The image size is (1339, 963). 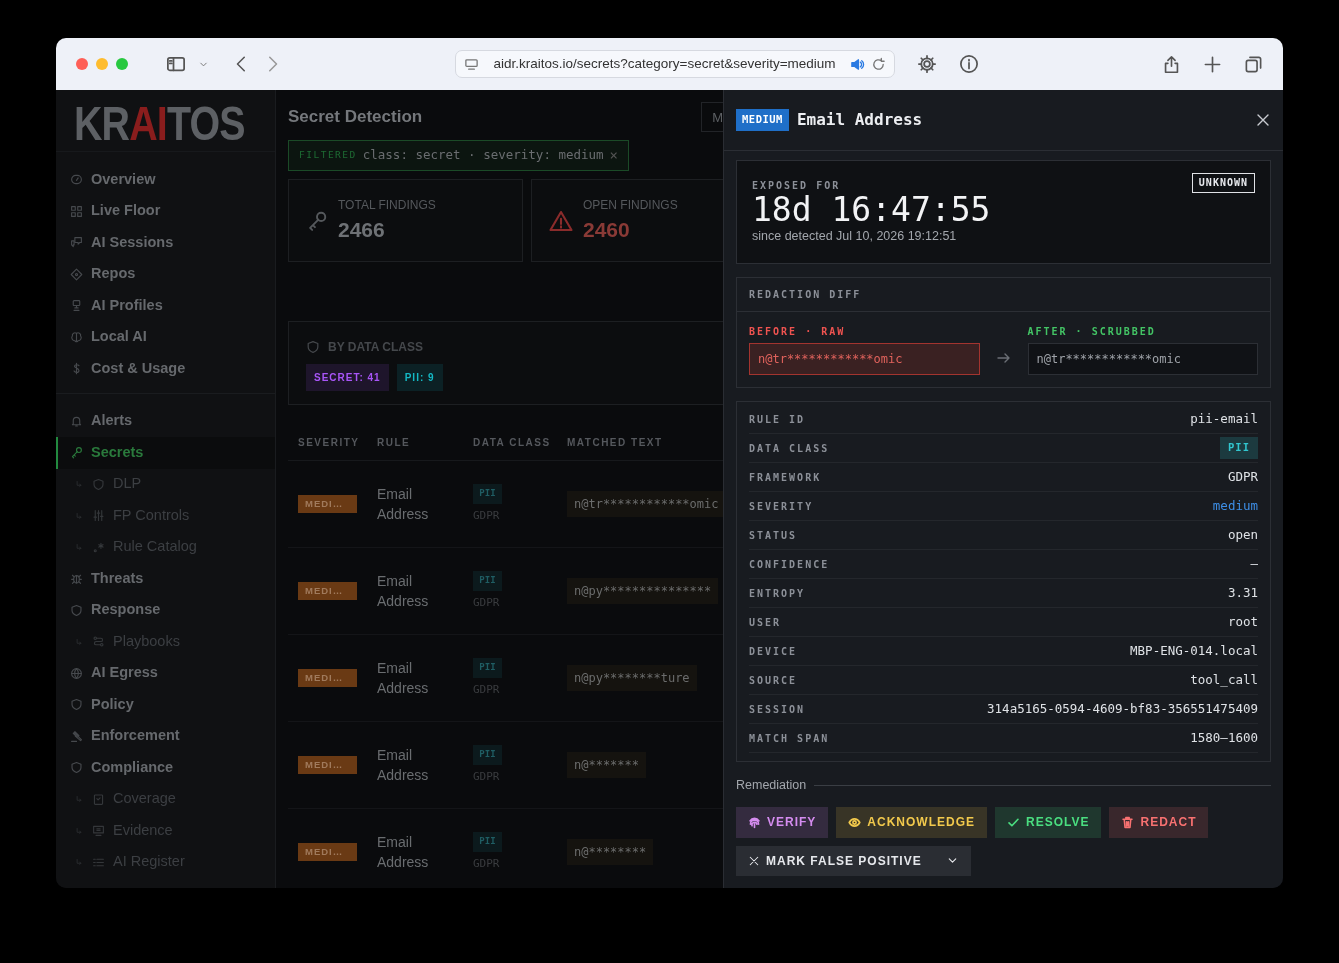 What do you see at coordinates (607, 765) in the screenshot?
I see `matched-text: n@*******` at bounding box center [607, 765].